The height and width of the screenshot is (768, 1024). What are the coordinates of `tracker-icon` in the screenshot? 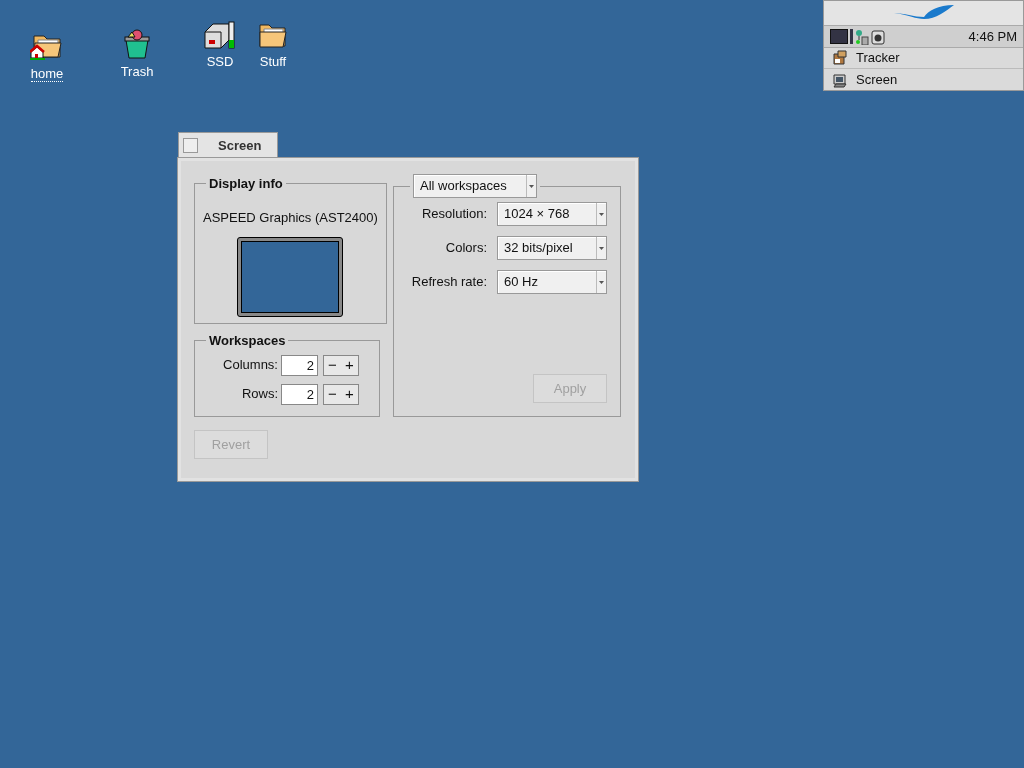 It's located at (840, 58).